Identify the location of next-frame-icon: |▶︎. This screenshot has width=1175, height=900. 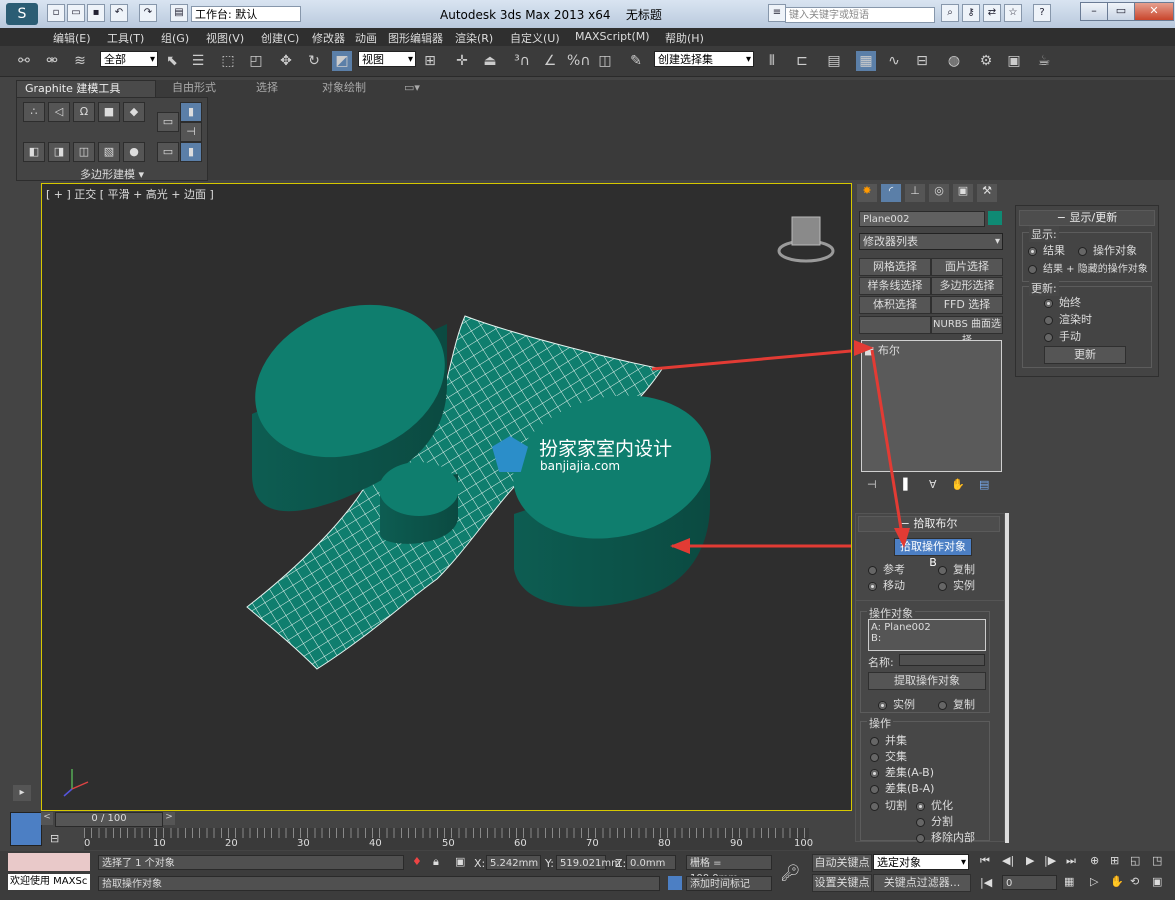
(1050, 860).